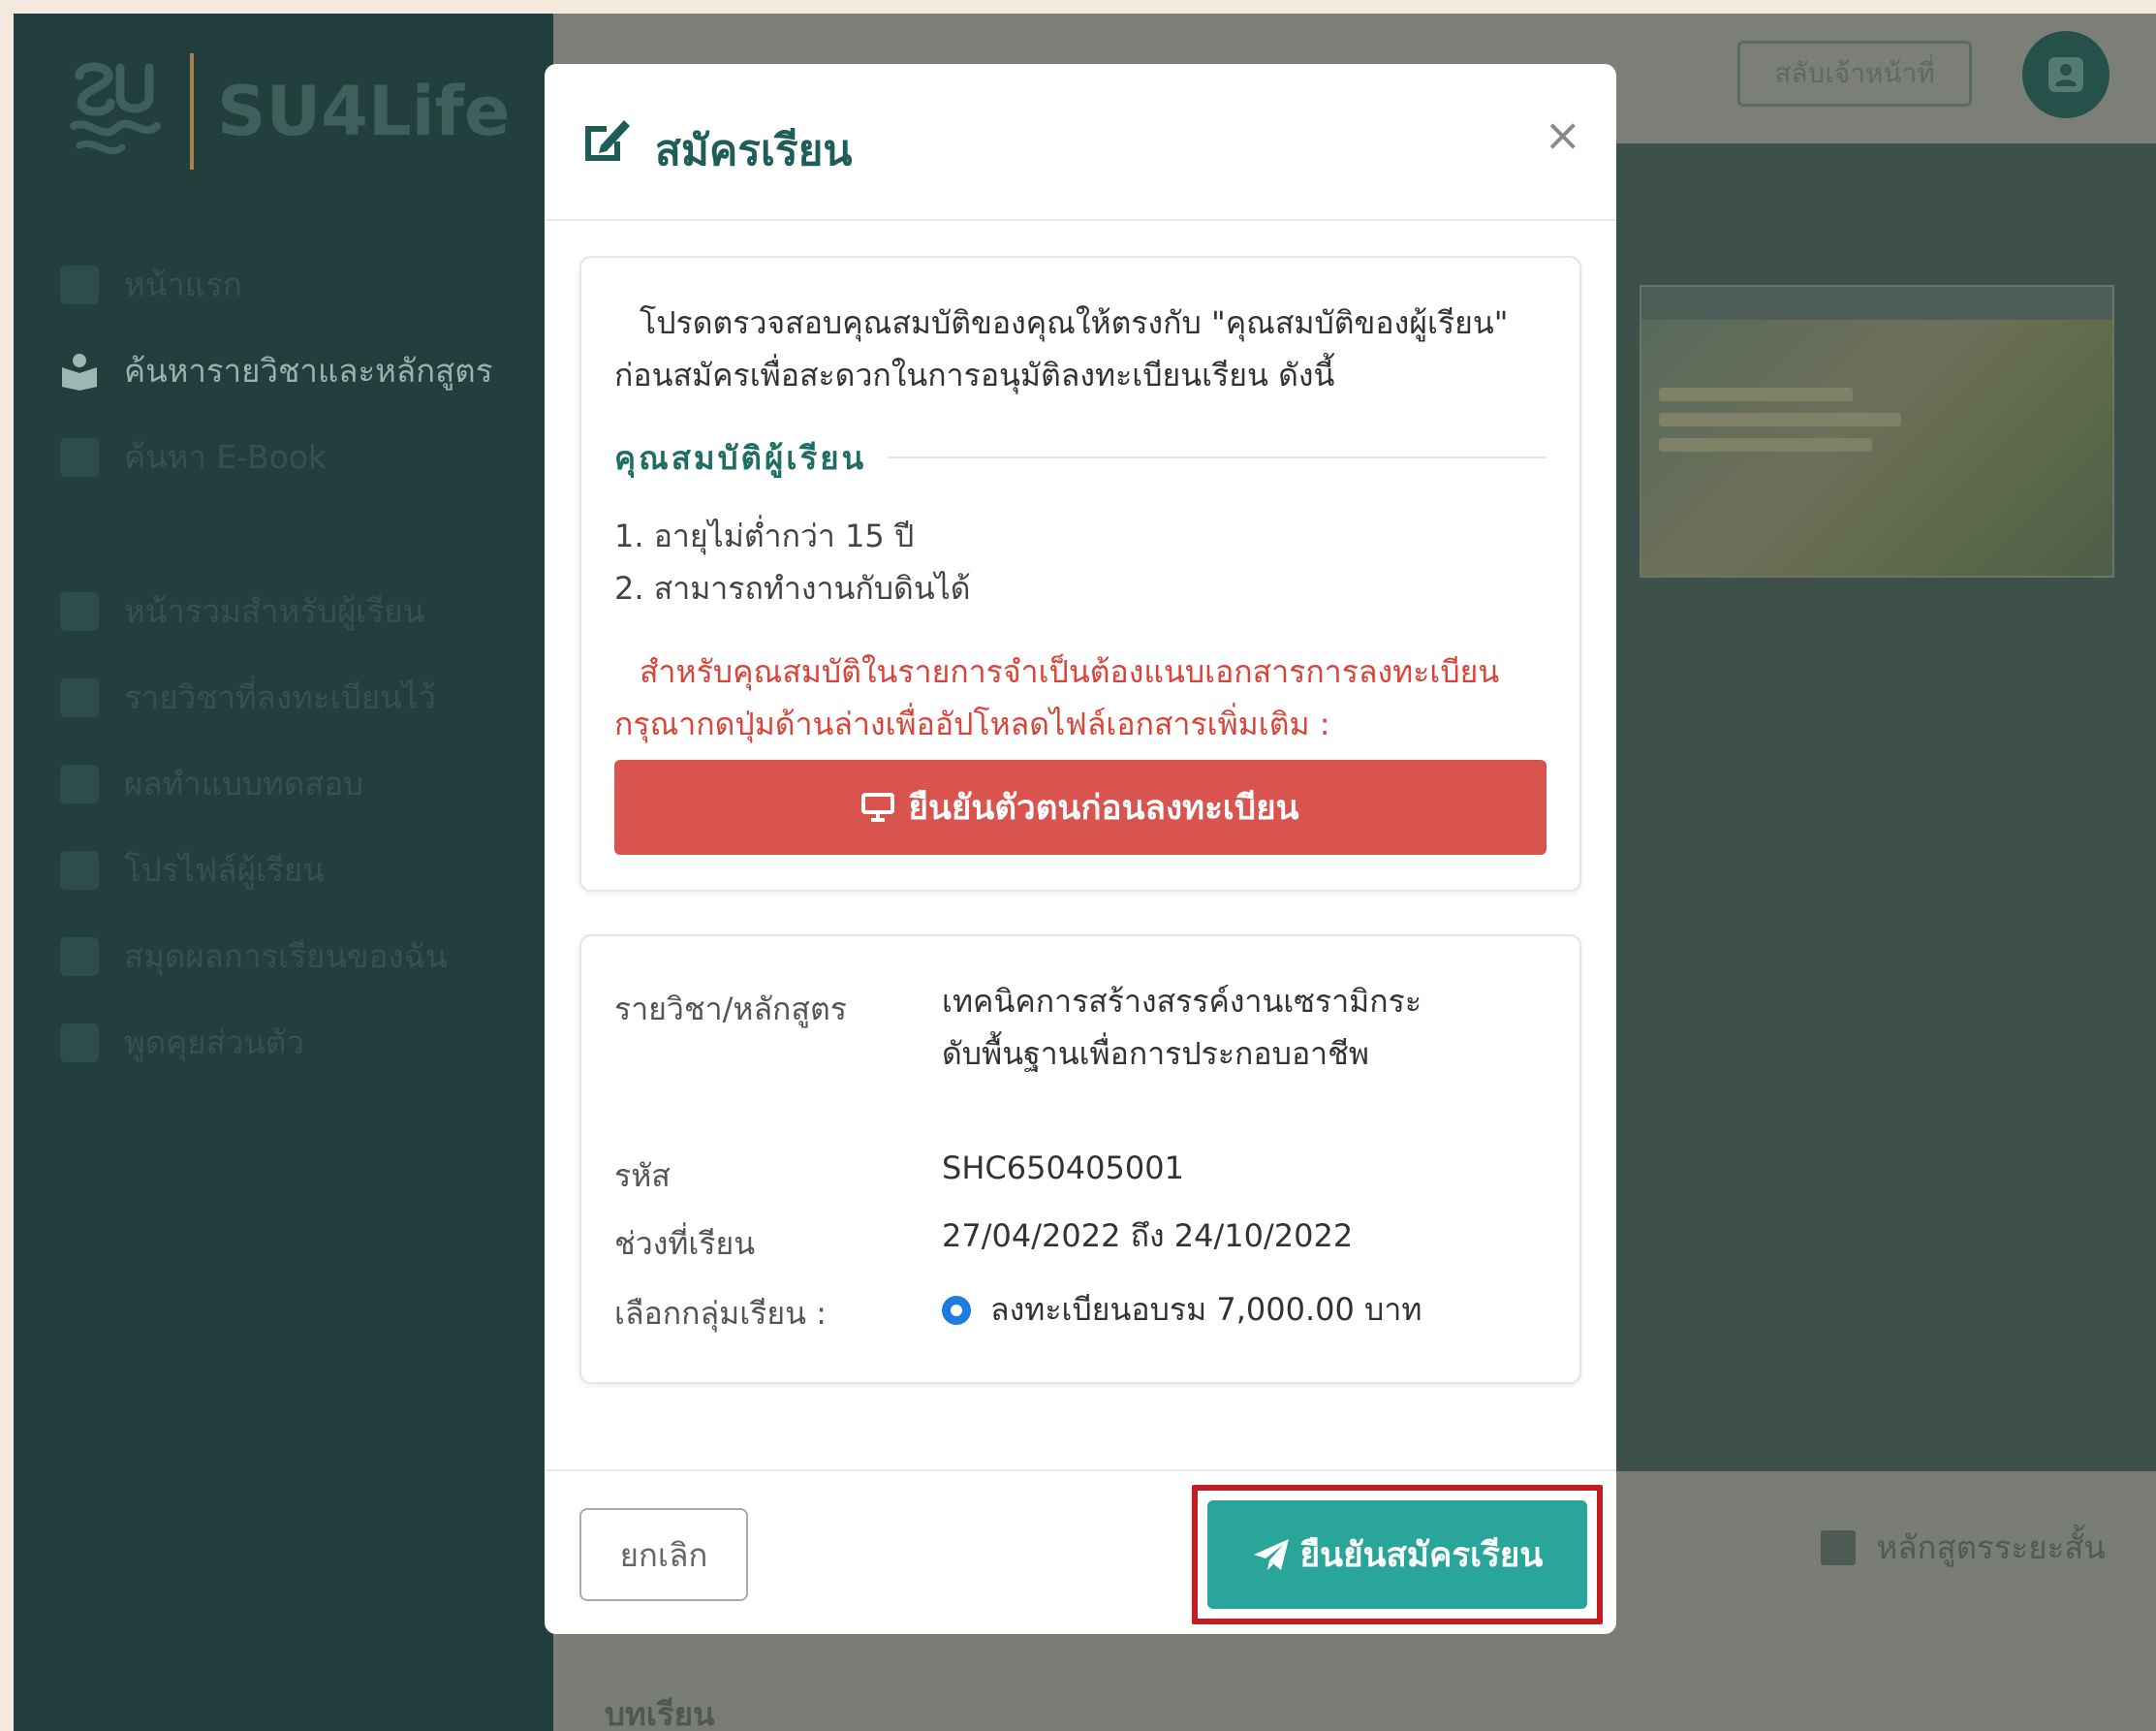 This screenshot has height=1731, width=2156. What do you see at coordinates (721, 1313) in the screenshot?
I see `group-label: เลือกกลุ่มเรียน :` at bounding box center [721, 1313].